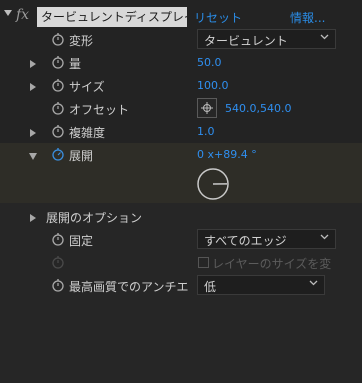  Describe the element at coordinates (246, 41) in the screenshot. I see `dropdown-value: タービュレント` at that location.